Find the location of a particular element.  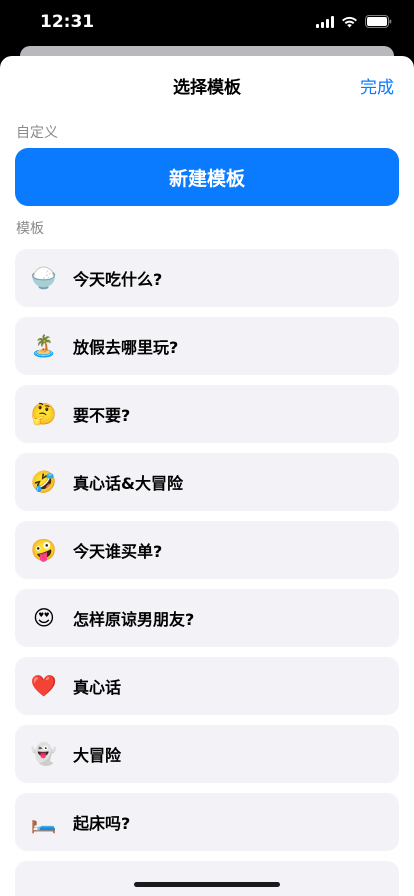

template-item-forgive-boyfriend: 😍 怎样原谅男朋友? is located at coordinates (207, 618).